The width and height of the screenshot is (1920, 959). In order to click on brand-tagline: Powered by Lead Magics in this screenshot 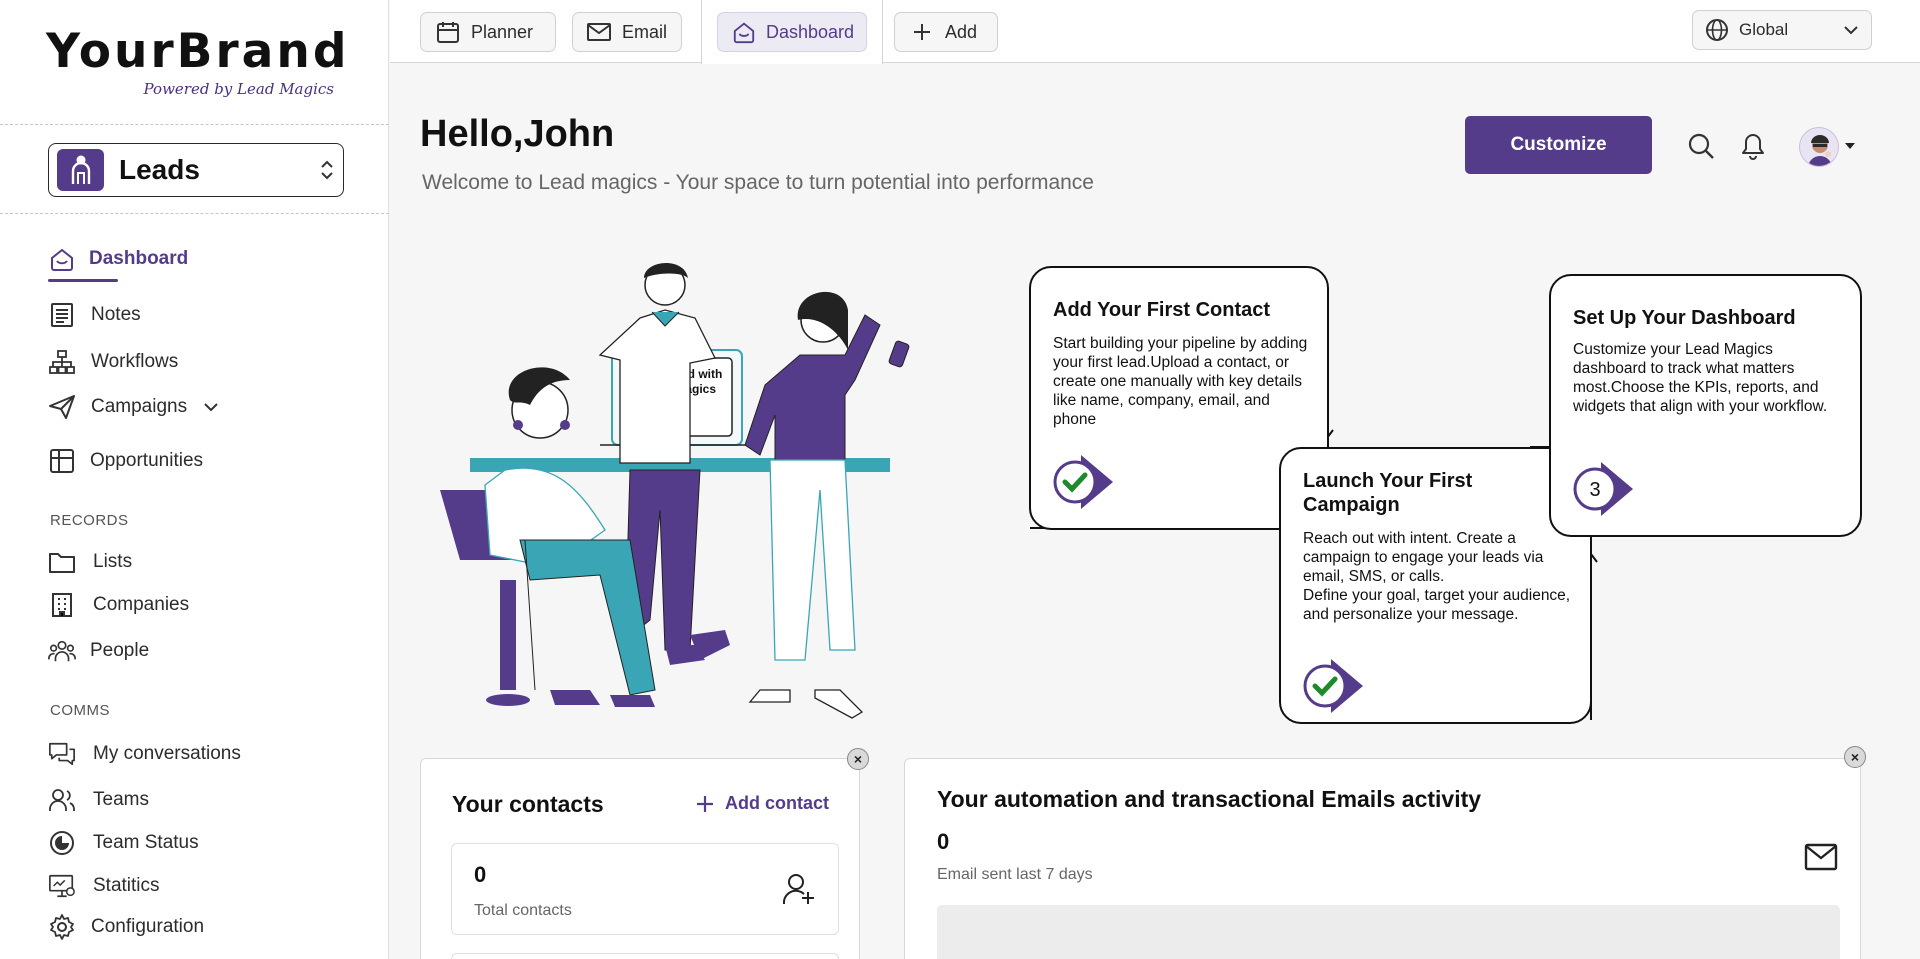, I will do `click(238, 89)`.